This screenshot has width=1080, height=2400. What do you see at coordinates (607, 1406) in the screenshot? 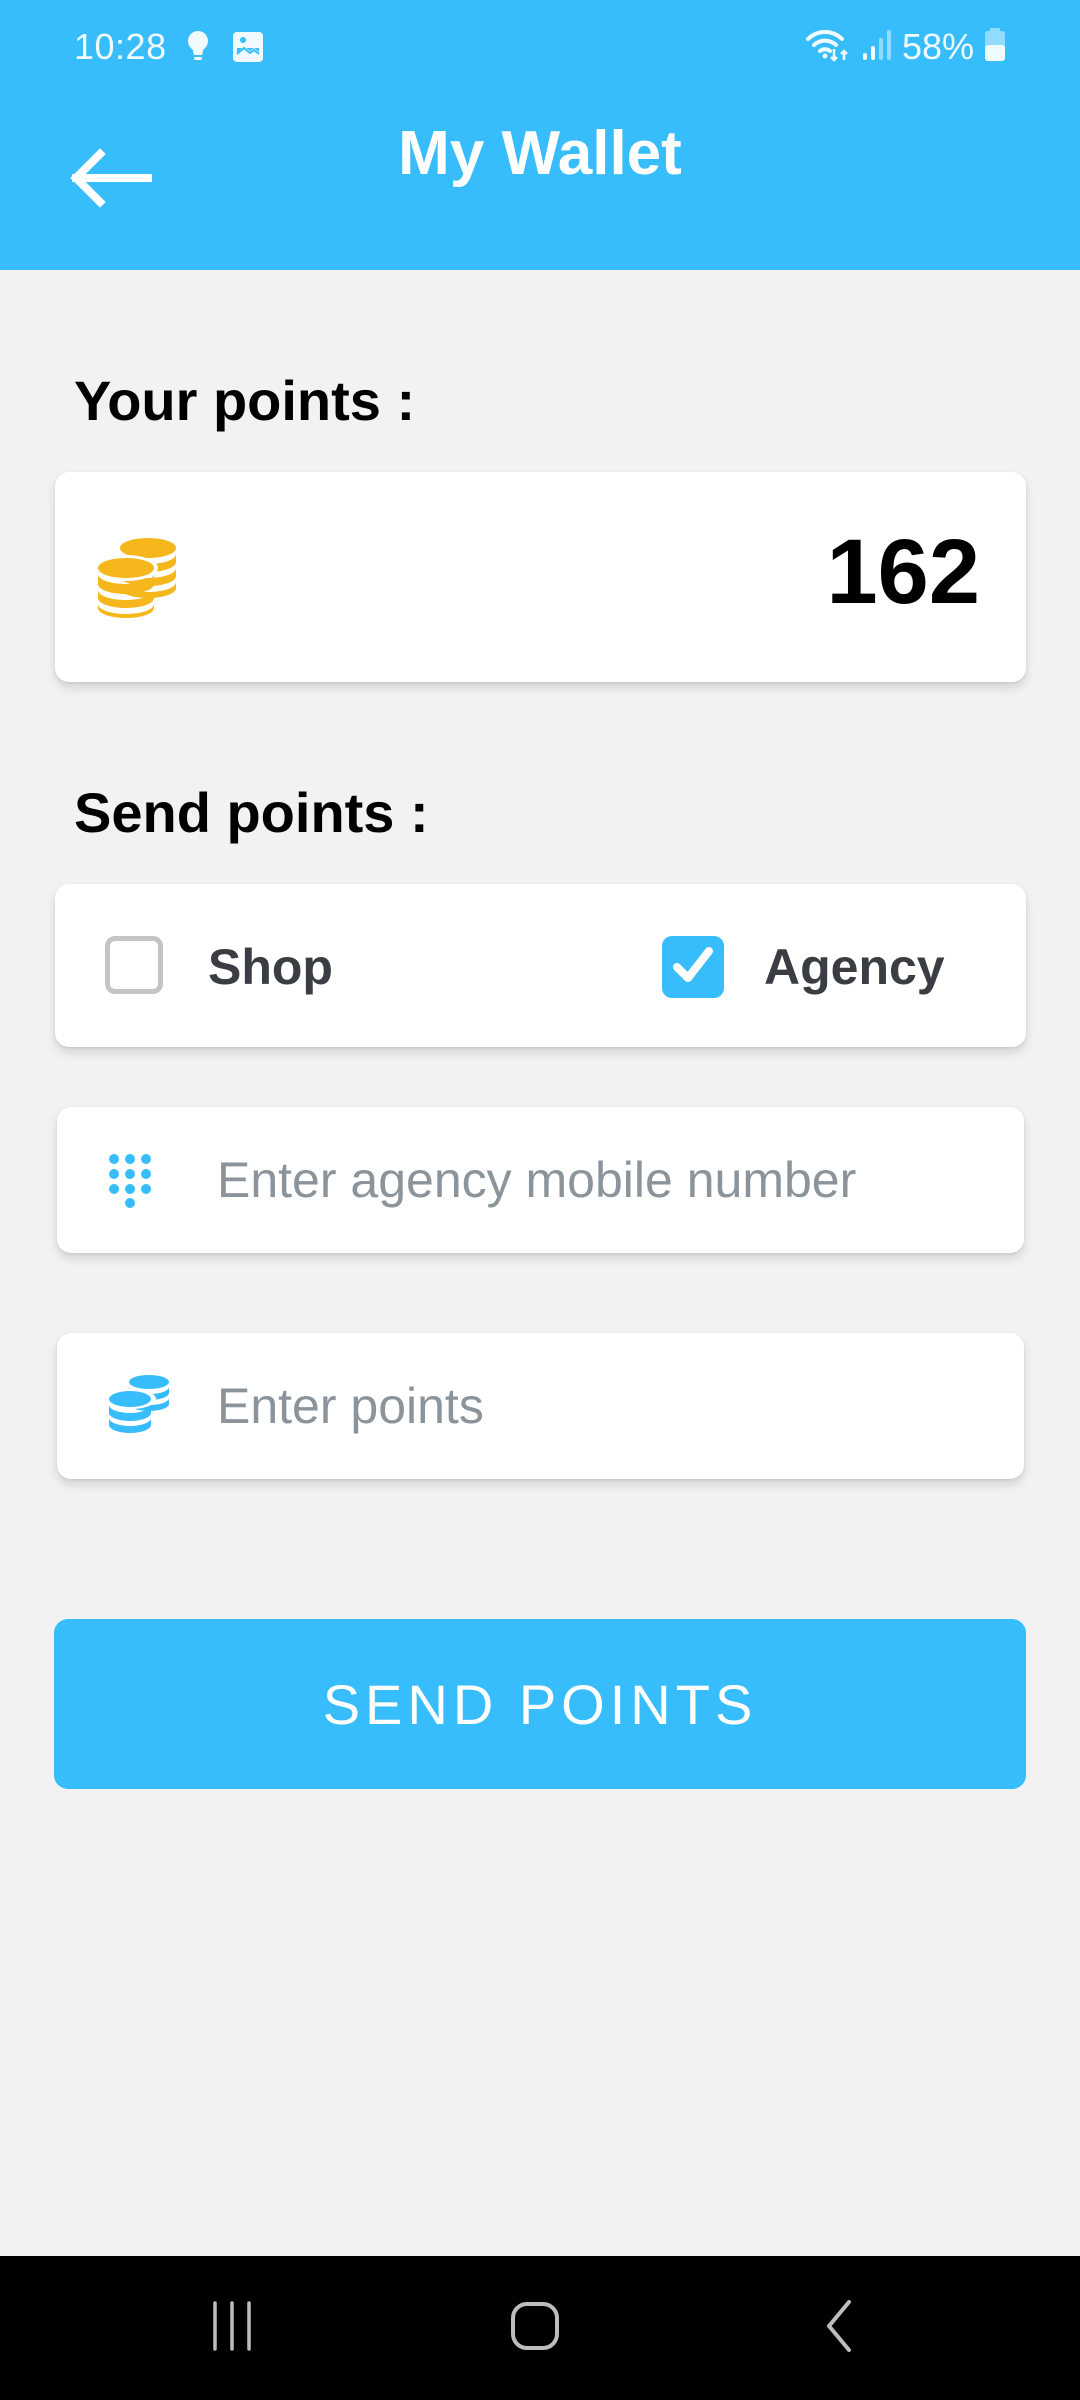
I see `points-amount-input` at bounding box center [607, 1406].